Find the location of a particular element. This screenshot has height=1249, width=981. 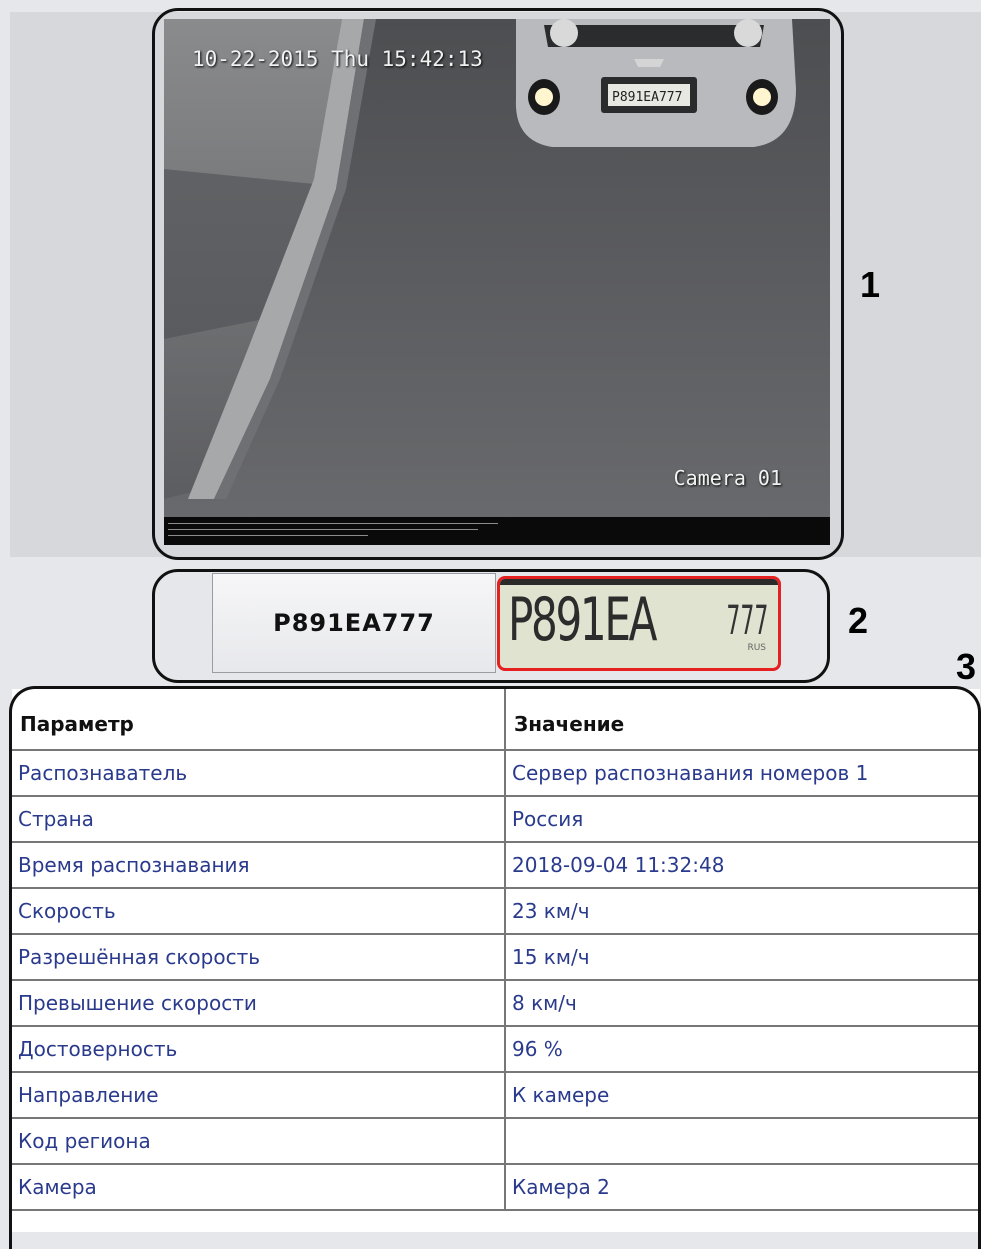

marker-2: 2 is located at coordinates (858, 620).